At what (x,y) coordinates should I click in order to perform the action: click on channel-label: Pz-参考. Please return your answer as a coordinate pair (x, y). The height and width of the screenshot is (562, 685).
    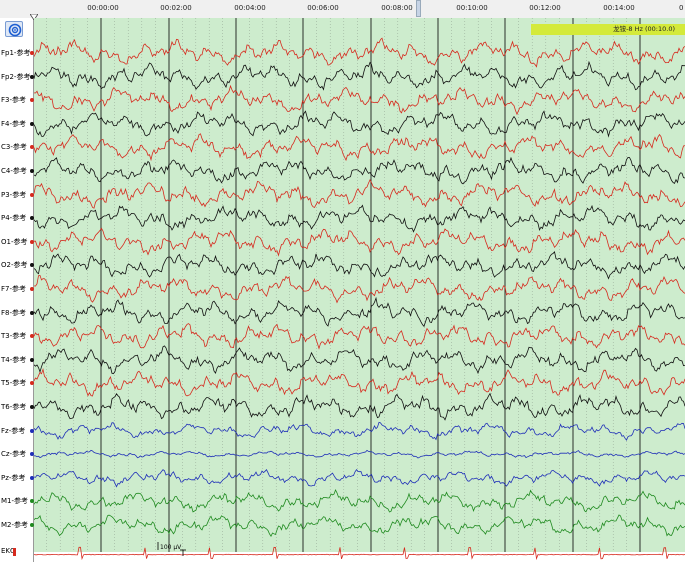
    Looking at the image, I should click on (13, 478).